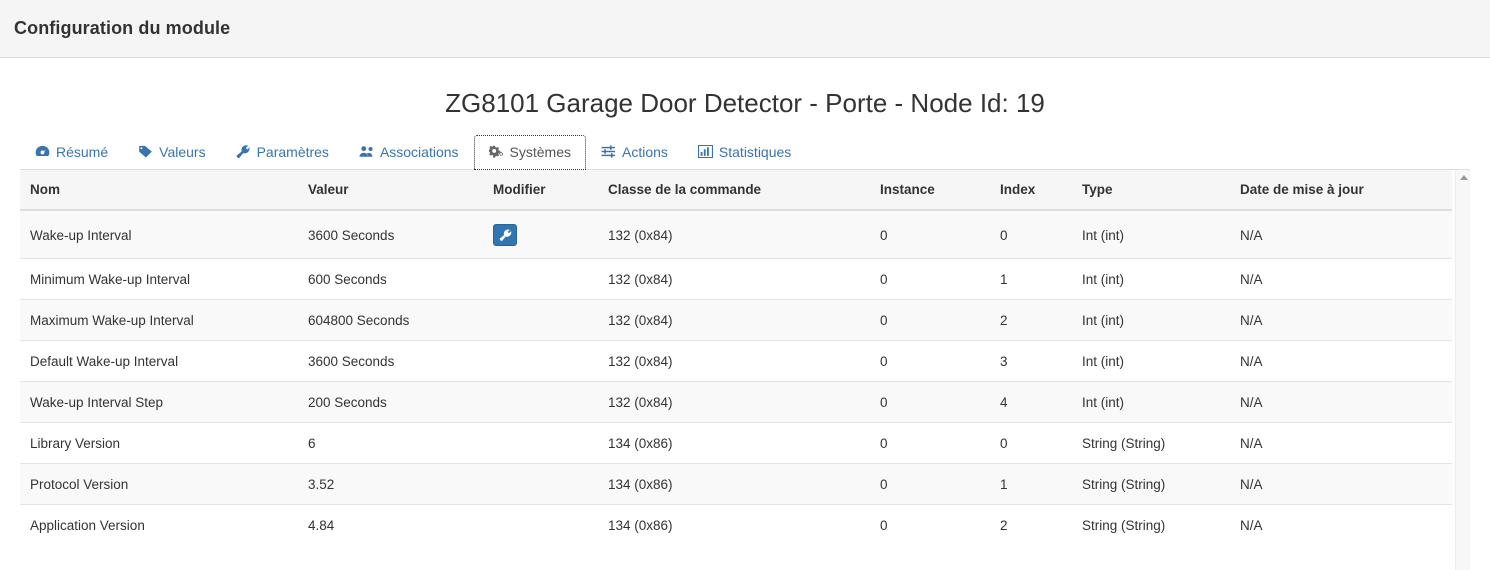 Image resolution: width=1490 pixels, height=570 pixels. I want to click on column-header-classe: Classe de la commande, so click(734, 190).